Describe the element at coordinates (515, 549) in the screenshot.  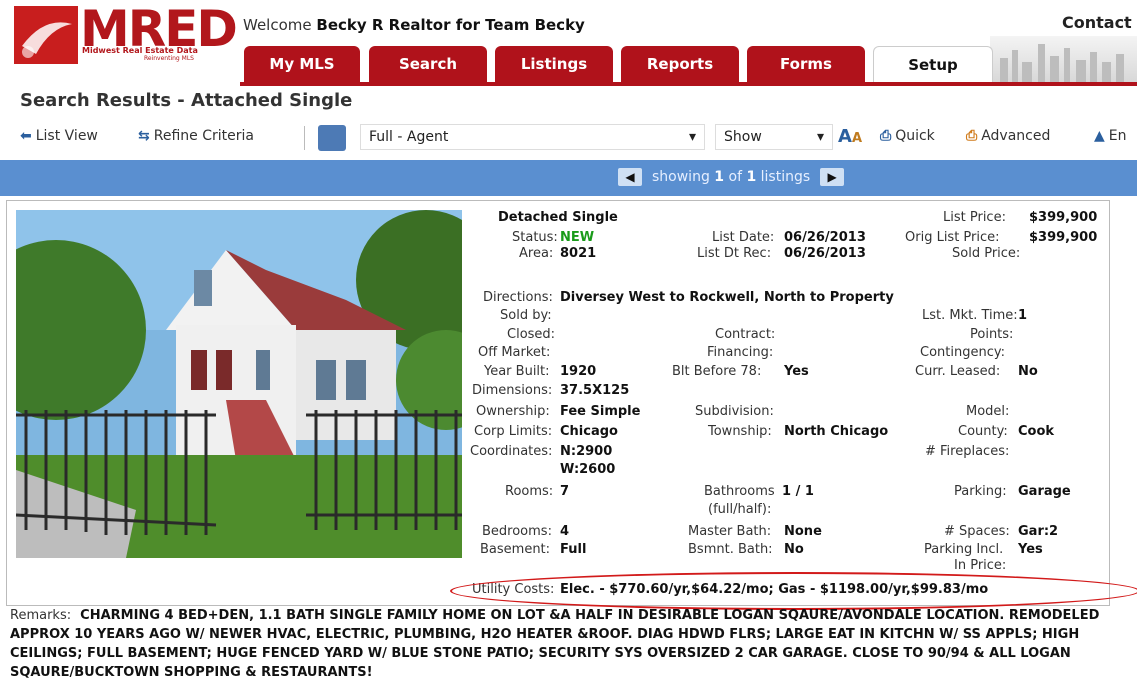
I see `basement-label: Basement:` at that location.